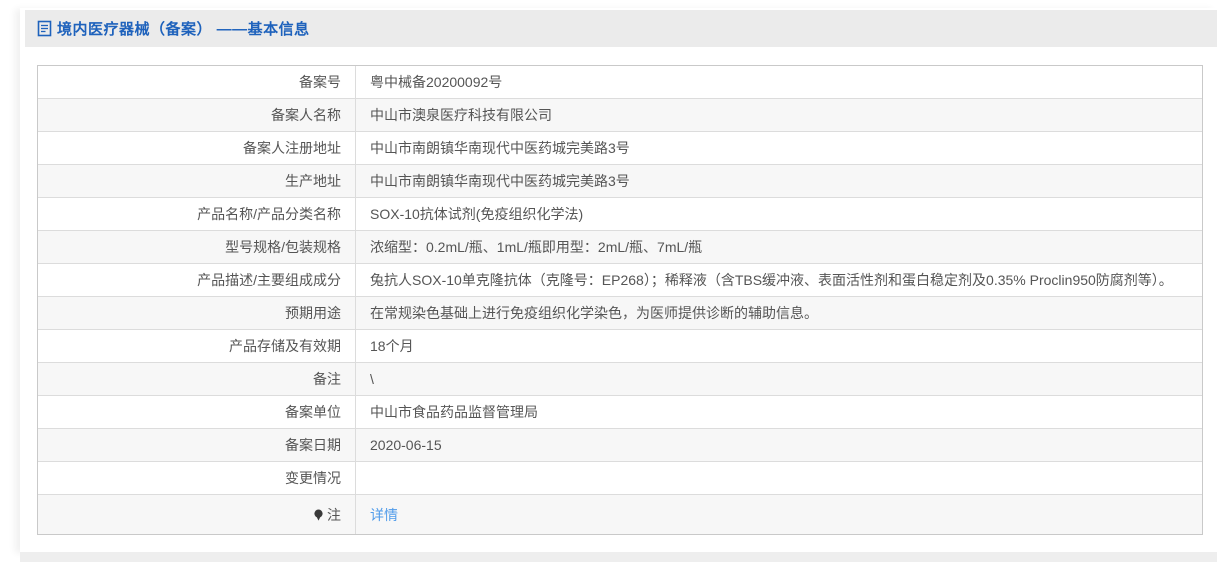 The width and height of the screenshot is (1217, 562). I want to click on row-label-text: 注, so click(334, 514).